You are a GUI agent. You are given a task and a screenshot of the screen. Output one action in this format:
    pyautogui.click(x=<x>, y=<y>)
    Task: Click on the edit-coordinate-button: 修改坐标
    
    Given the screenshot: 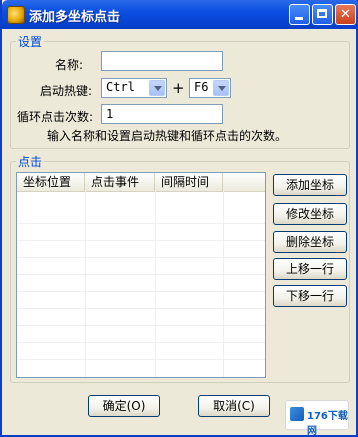 What is the action you would take?
    pyautogui.click(x=310, y=214)
    